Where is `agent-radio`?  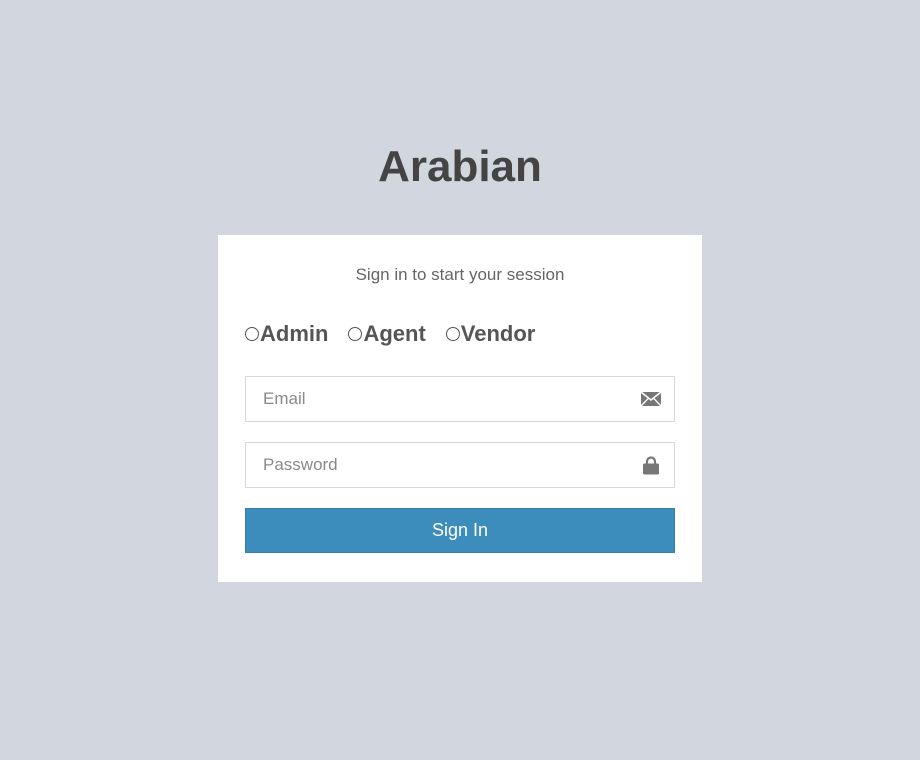
agent-radio is located at coordinates (355, 334).